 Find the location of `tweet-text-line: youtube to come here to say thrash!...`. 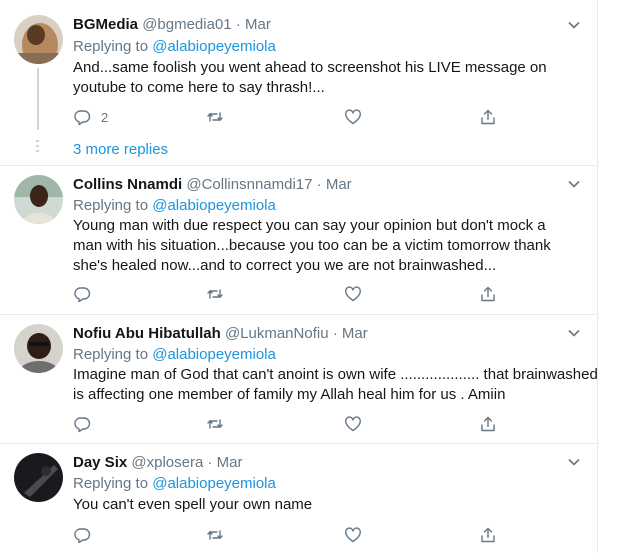

tweet-text-line: youtube to come here to say thrash!... is located at coordinates (199, 87).